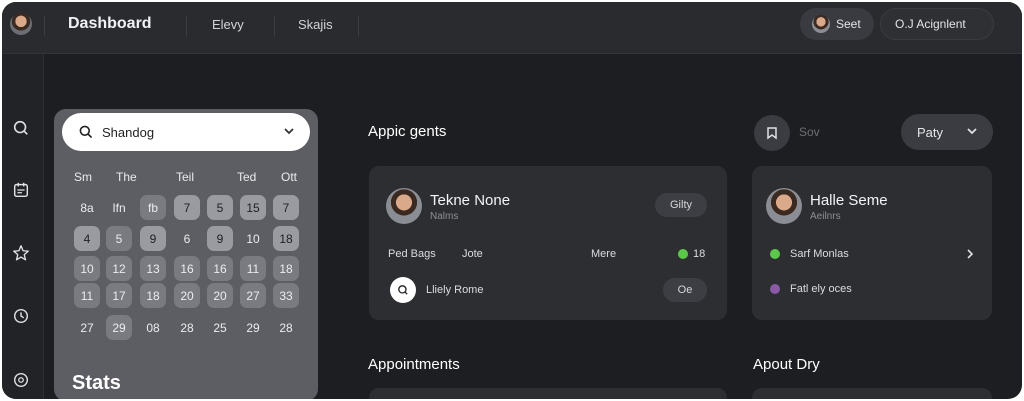 The height and width of the screenshot is (401, 1024). I want to click on contact-sub: Aeilnrs, so click(825, 216).